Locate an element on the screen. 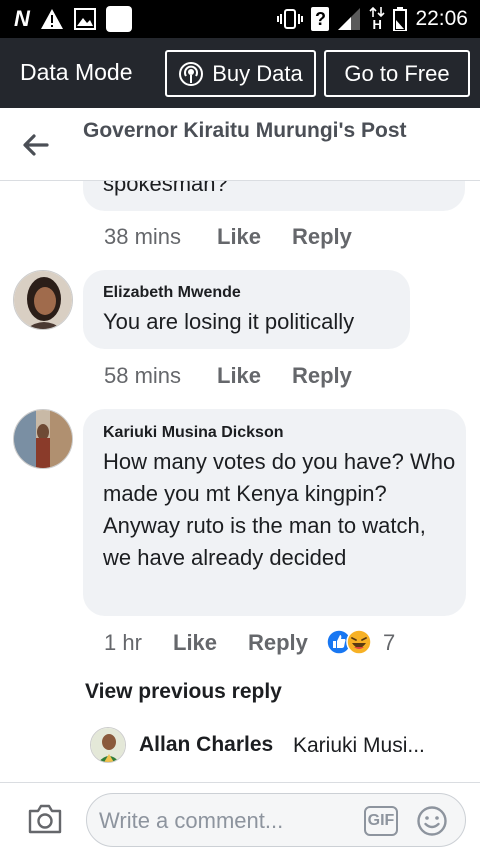 The image size is (480, 854). laugh-icon is located at coordinates (359, 642).